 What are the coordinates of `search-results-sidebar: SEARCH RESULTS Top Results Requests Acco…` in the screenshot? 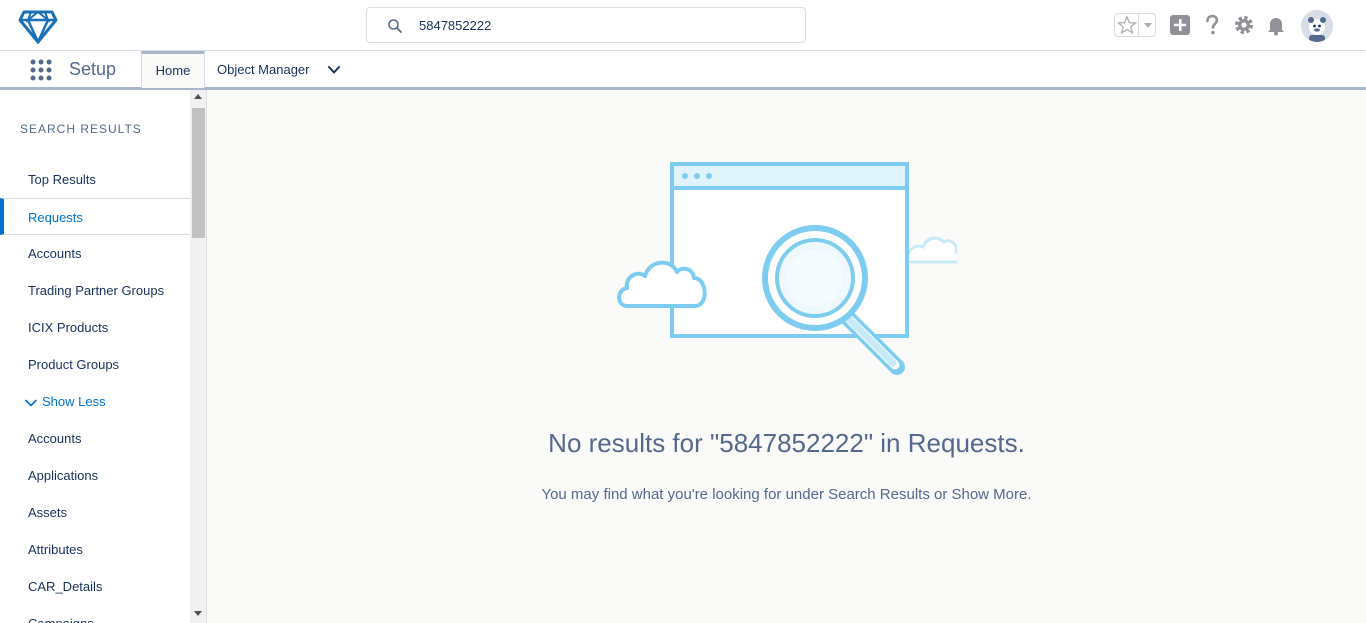 It's located at (103, 356).